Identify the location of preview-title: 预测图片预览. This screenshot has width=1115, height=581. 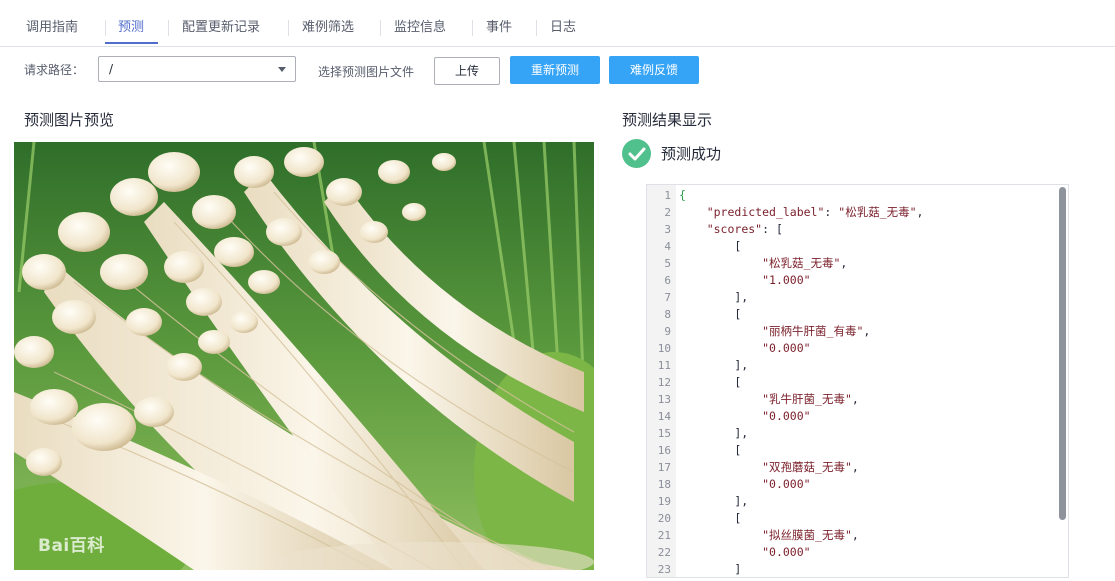
(69, 120).